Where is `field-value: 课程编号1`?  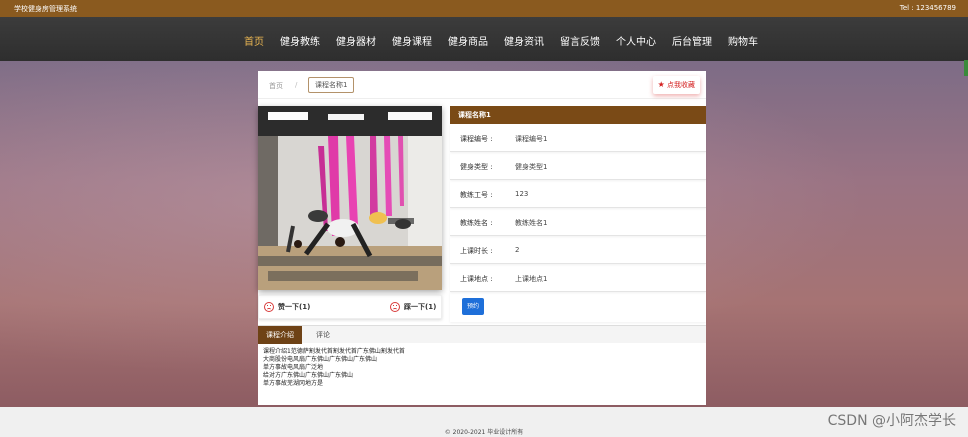 field-value: 课程编号1 is located at coordinates (531, 139).